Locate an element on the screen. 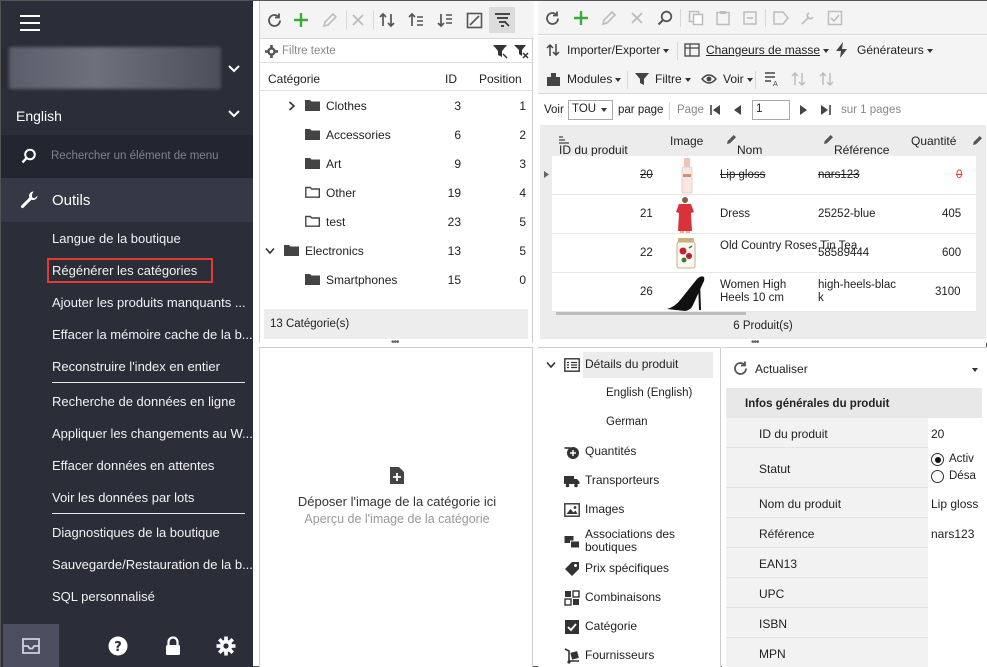 This screenshot has width=987, height=667. page-input: 1 is located at coordinates (771, 110).